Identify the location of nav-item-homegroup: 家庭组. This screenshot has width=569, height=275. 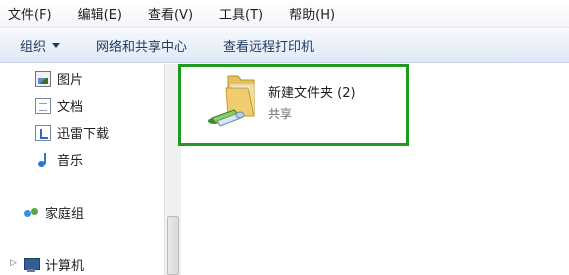
(53, 212).